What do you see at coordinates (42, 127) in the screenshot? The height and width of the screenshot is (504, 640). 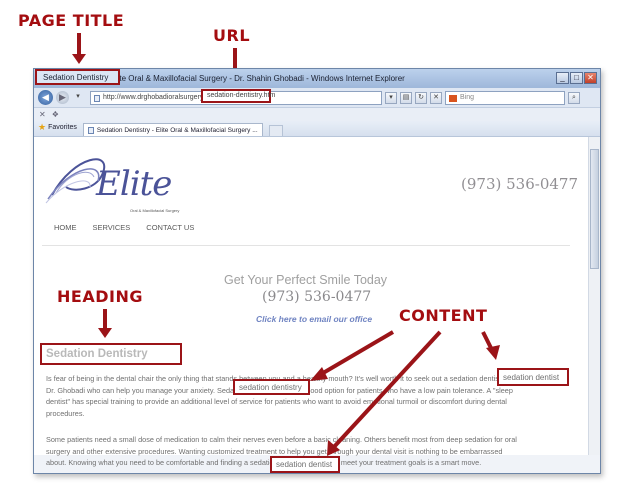 I see `star-icon: ★` at bounding box center [42, 127].